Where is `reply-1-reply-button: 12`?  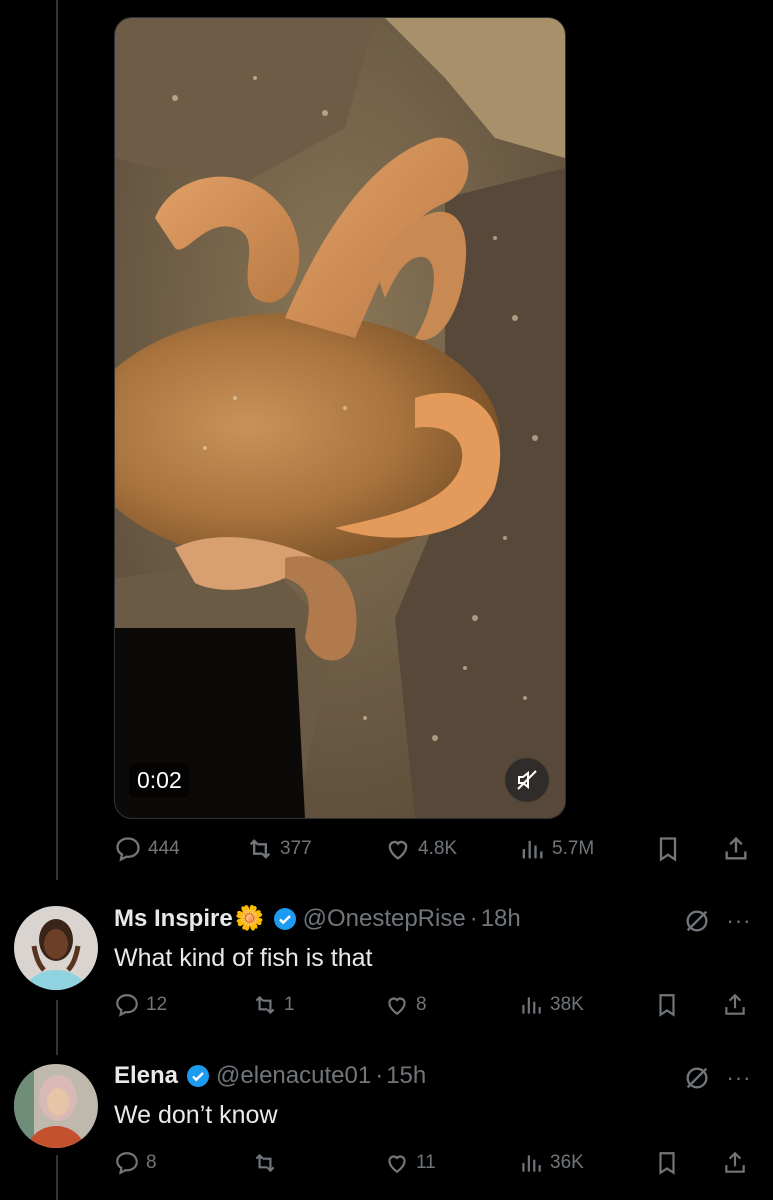 reply-1-reply-button: 12 is located at coordinates (140, 1005).